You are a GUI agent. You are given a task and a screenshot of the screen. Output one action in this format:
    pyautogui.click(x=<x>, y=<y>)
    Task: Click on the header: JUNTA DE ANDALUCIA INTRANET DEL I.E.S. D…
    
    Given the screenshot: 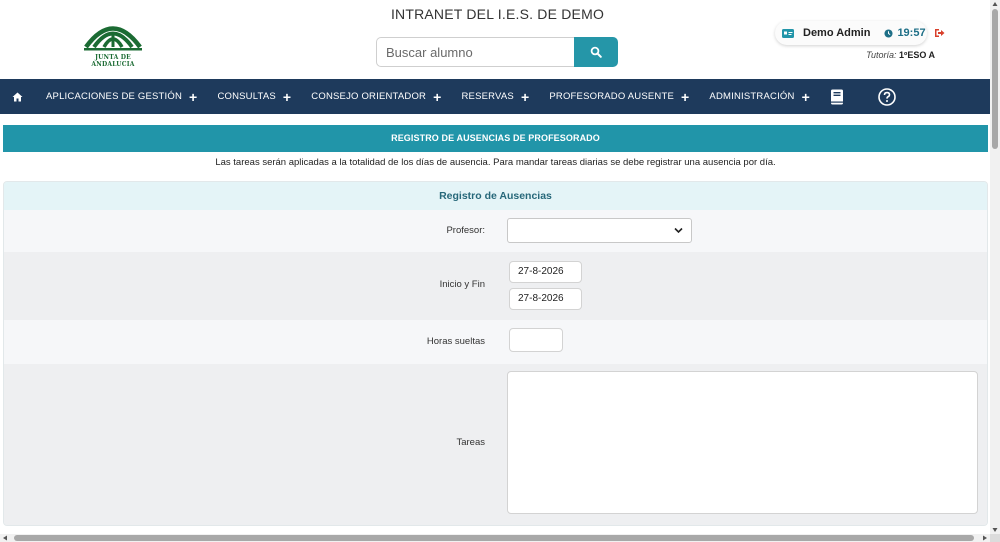 What is the action you would take?
    pyautogui.click(x=495, y=39)
    